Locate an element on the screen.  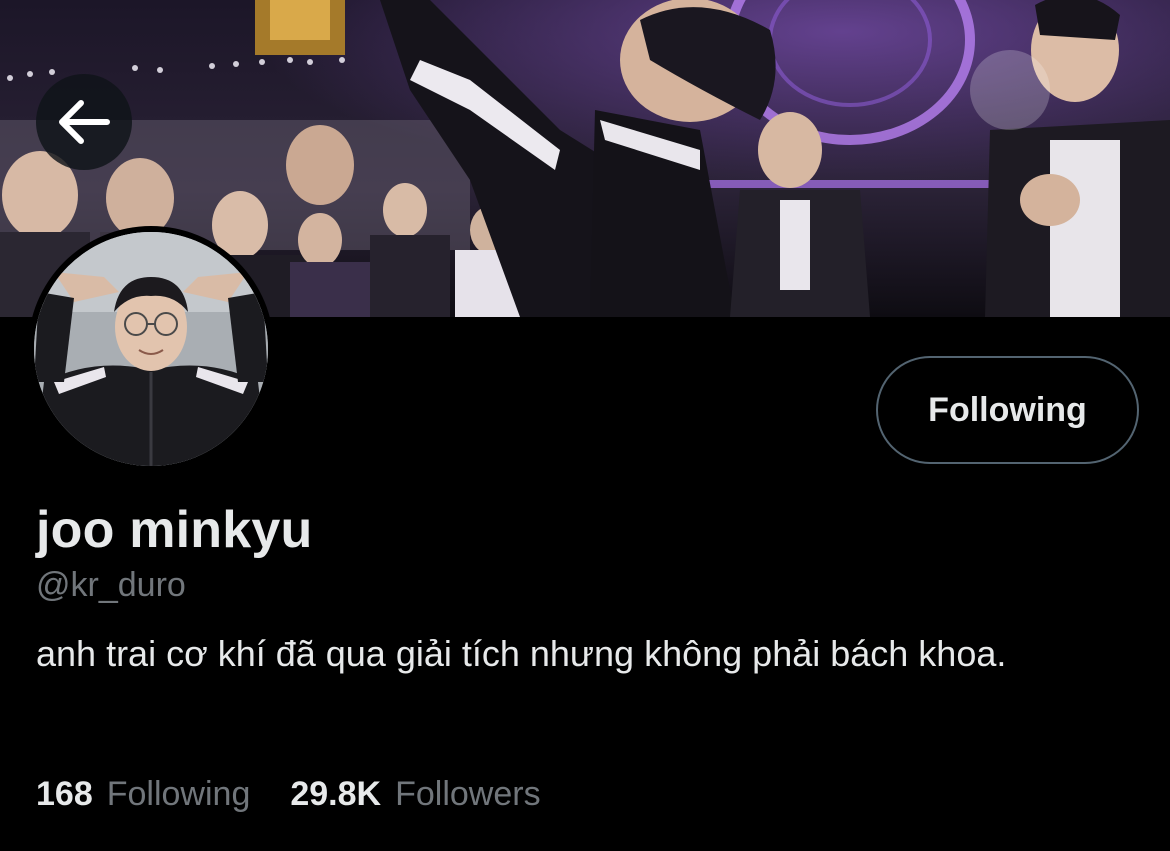
followers-stat-link: 29.8K Followers is located at coordinates (415, 794).